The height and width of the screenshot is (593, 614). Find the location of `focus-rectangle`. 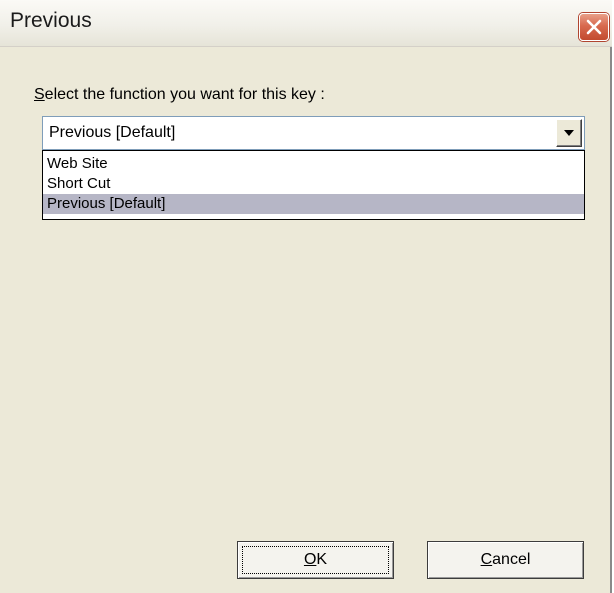

focus-rectangle is located at coordinates (315, 560).